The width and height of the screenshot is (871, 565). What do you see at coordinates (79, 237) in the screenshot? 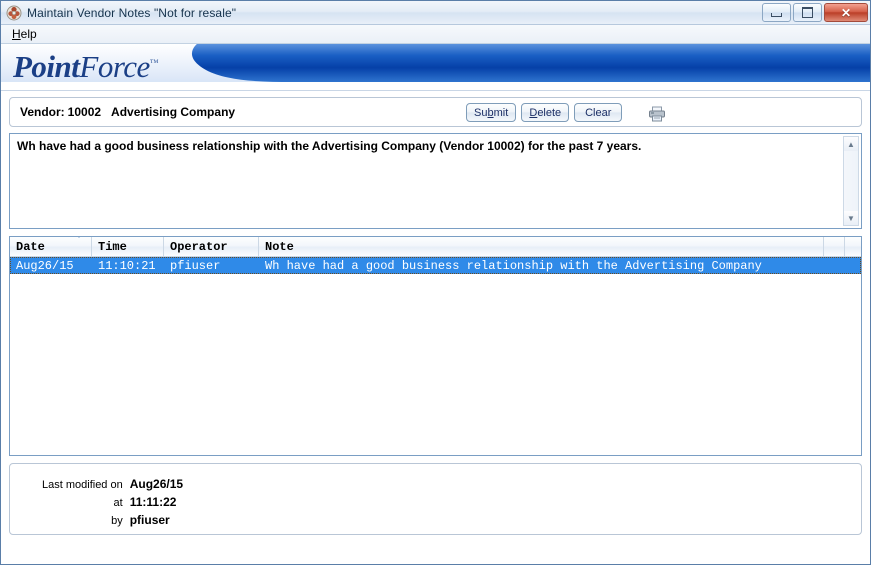
I see `sort-ascending-icon` at bounding box center [79, 237].